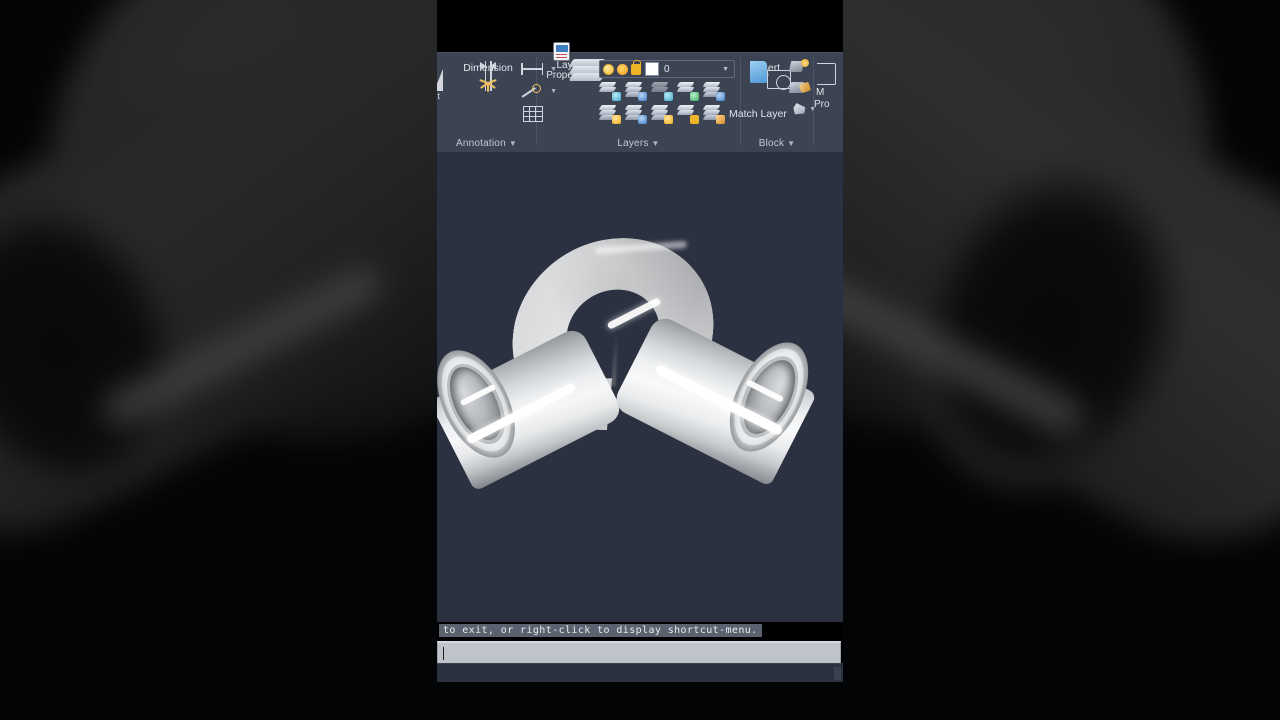 This screenshot has height=720, width=1280. What do you see at coordinates (661, 91) in the screenshot?
I see `layer-freeze-icon` at bounding box center [661, 91].